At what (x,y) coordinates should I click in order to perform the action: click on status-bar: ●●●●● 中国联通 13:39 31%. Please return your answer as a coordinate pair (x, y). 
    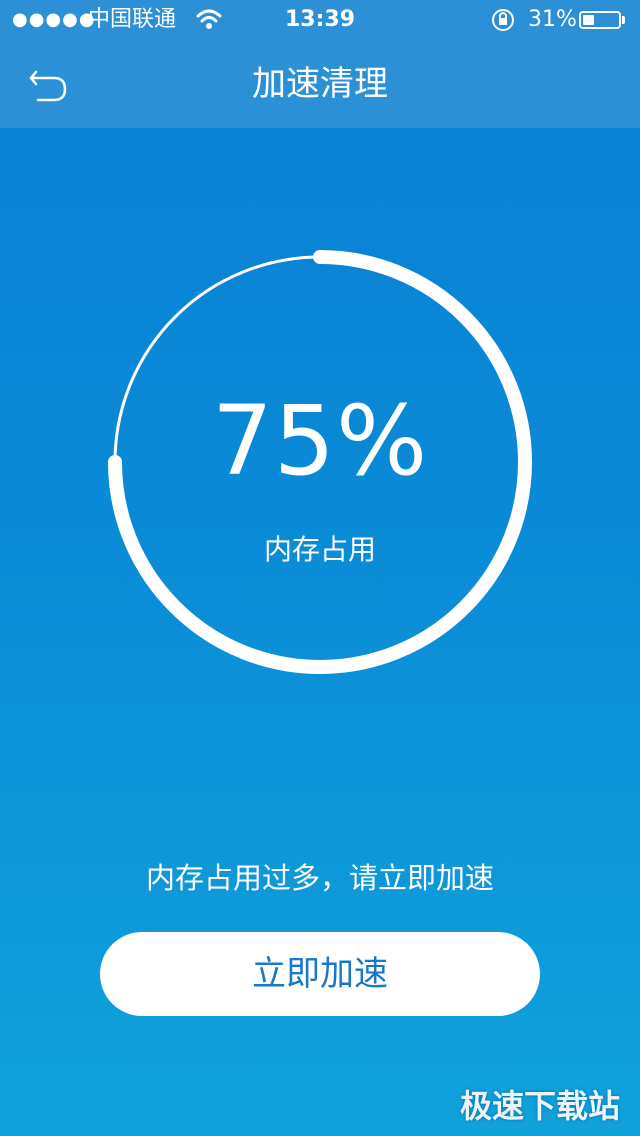
    Looking at the image, I should click on (320, 20).